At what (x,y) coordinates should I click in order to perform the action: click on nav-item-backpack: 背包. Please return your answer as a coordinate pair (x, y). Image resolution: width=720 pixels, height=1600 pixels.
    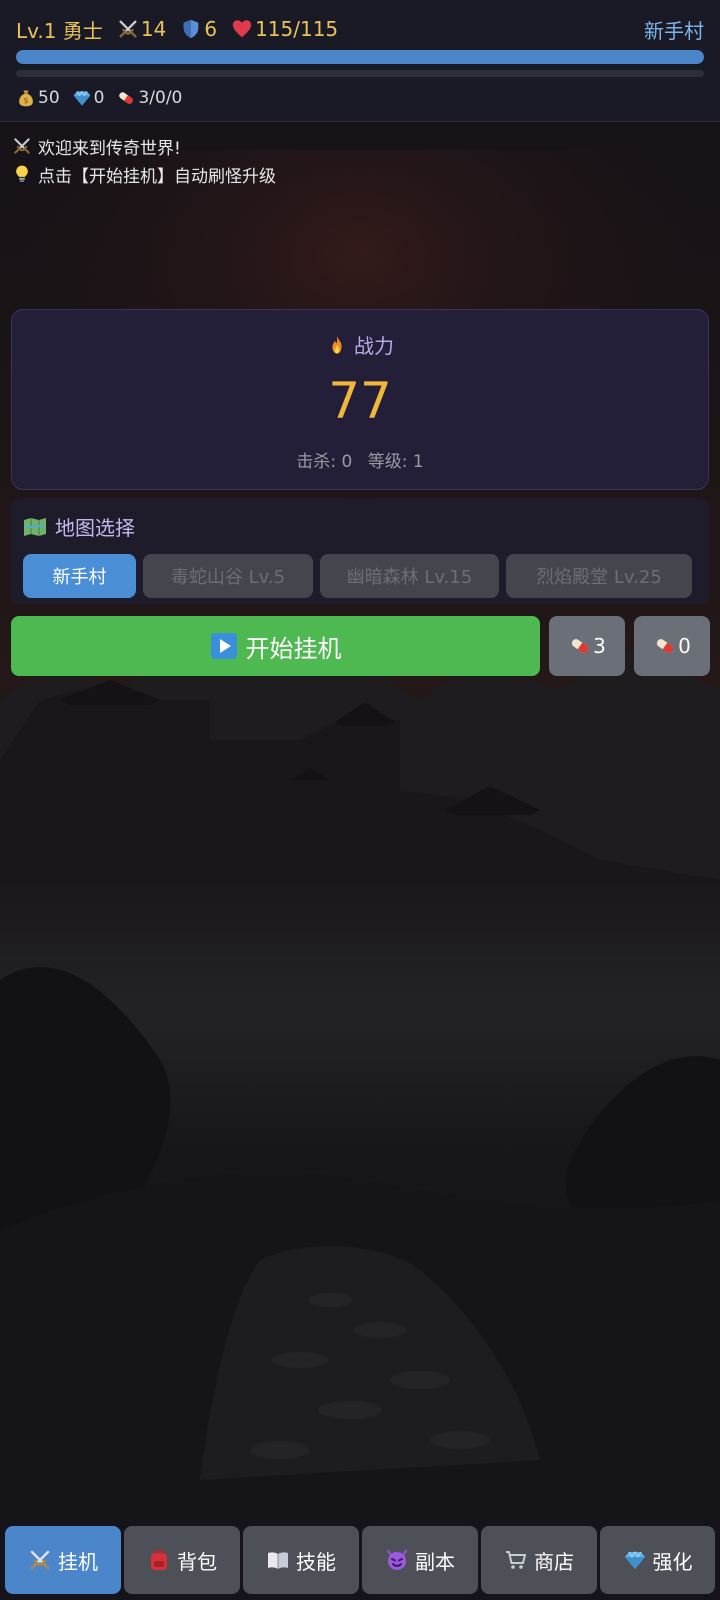
    Looking at the image, I should click on (182, 1560).